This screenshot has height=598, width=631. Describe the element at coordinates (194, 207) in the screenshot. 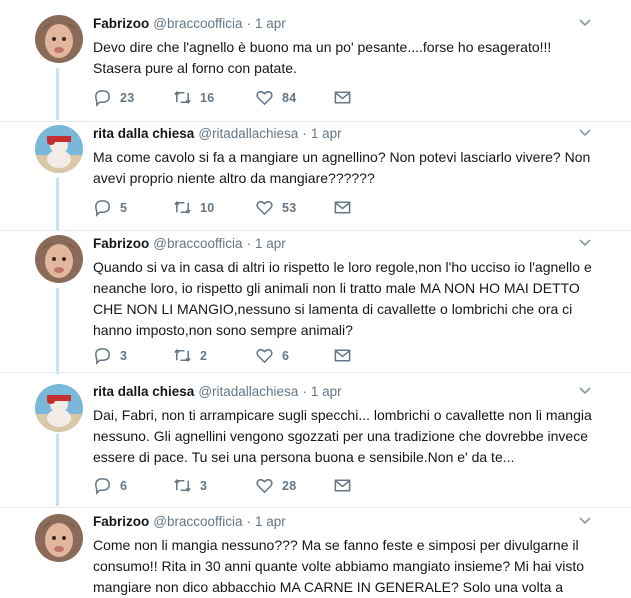

I see `retweet-button: 10` at that location.